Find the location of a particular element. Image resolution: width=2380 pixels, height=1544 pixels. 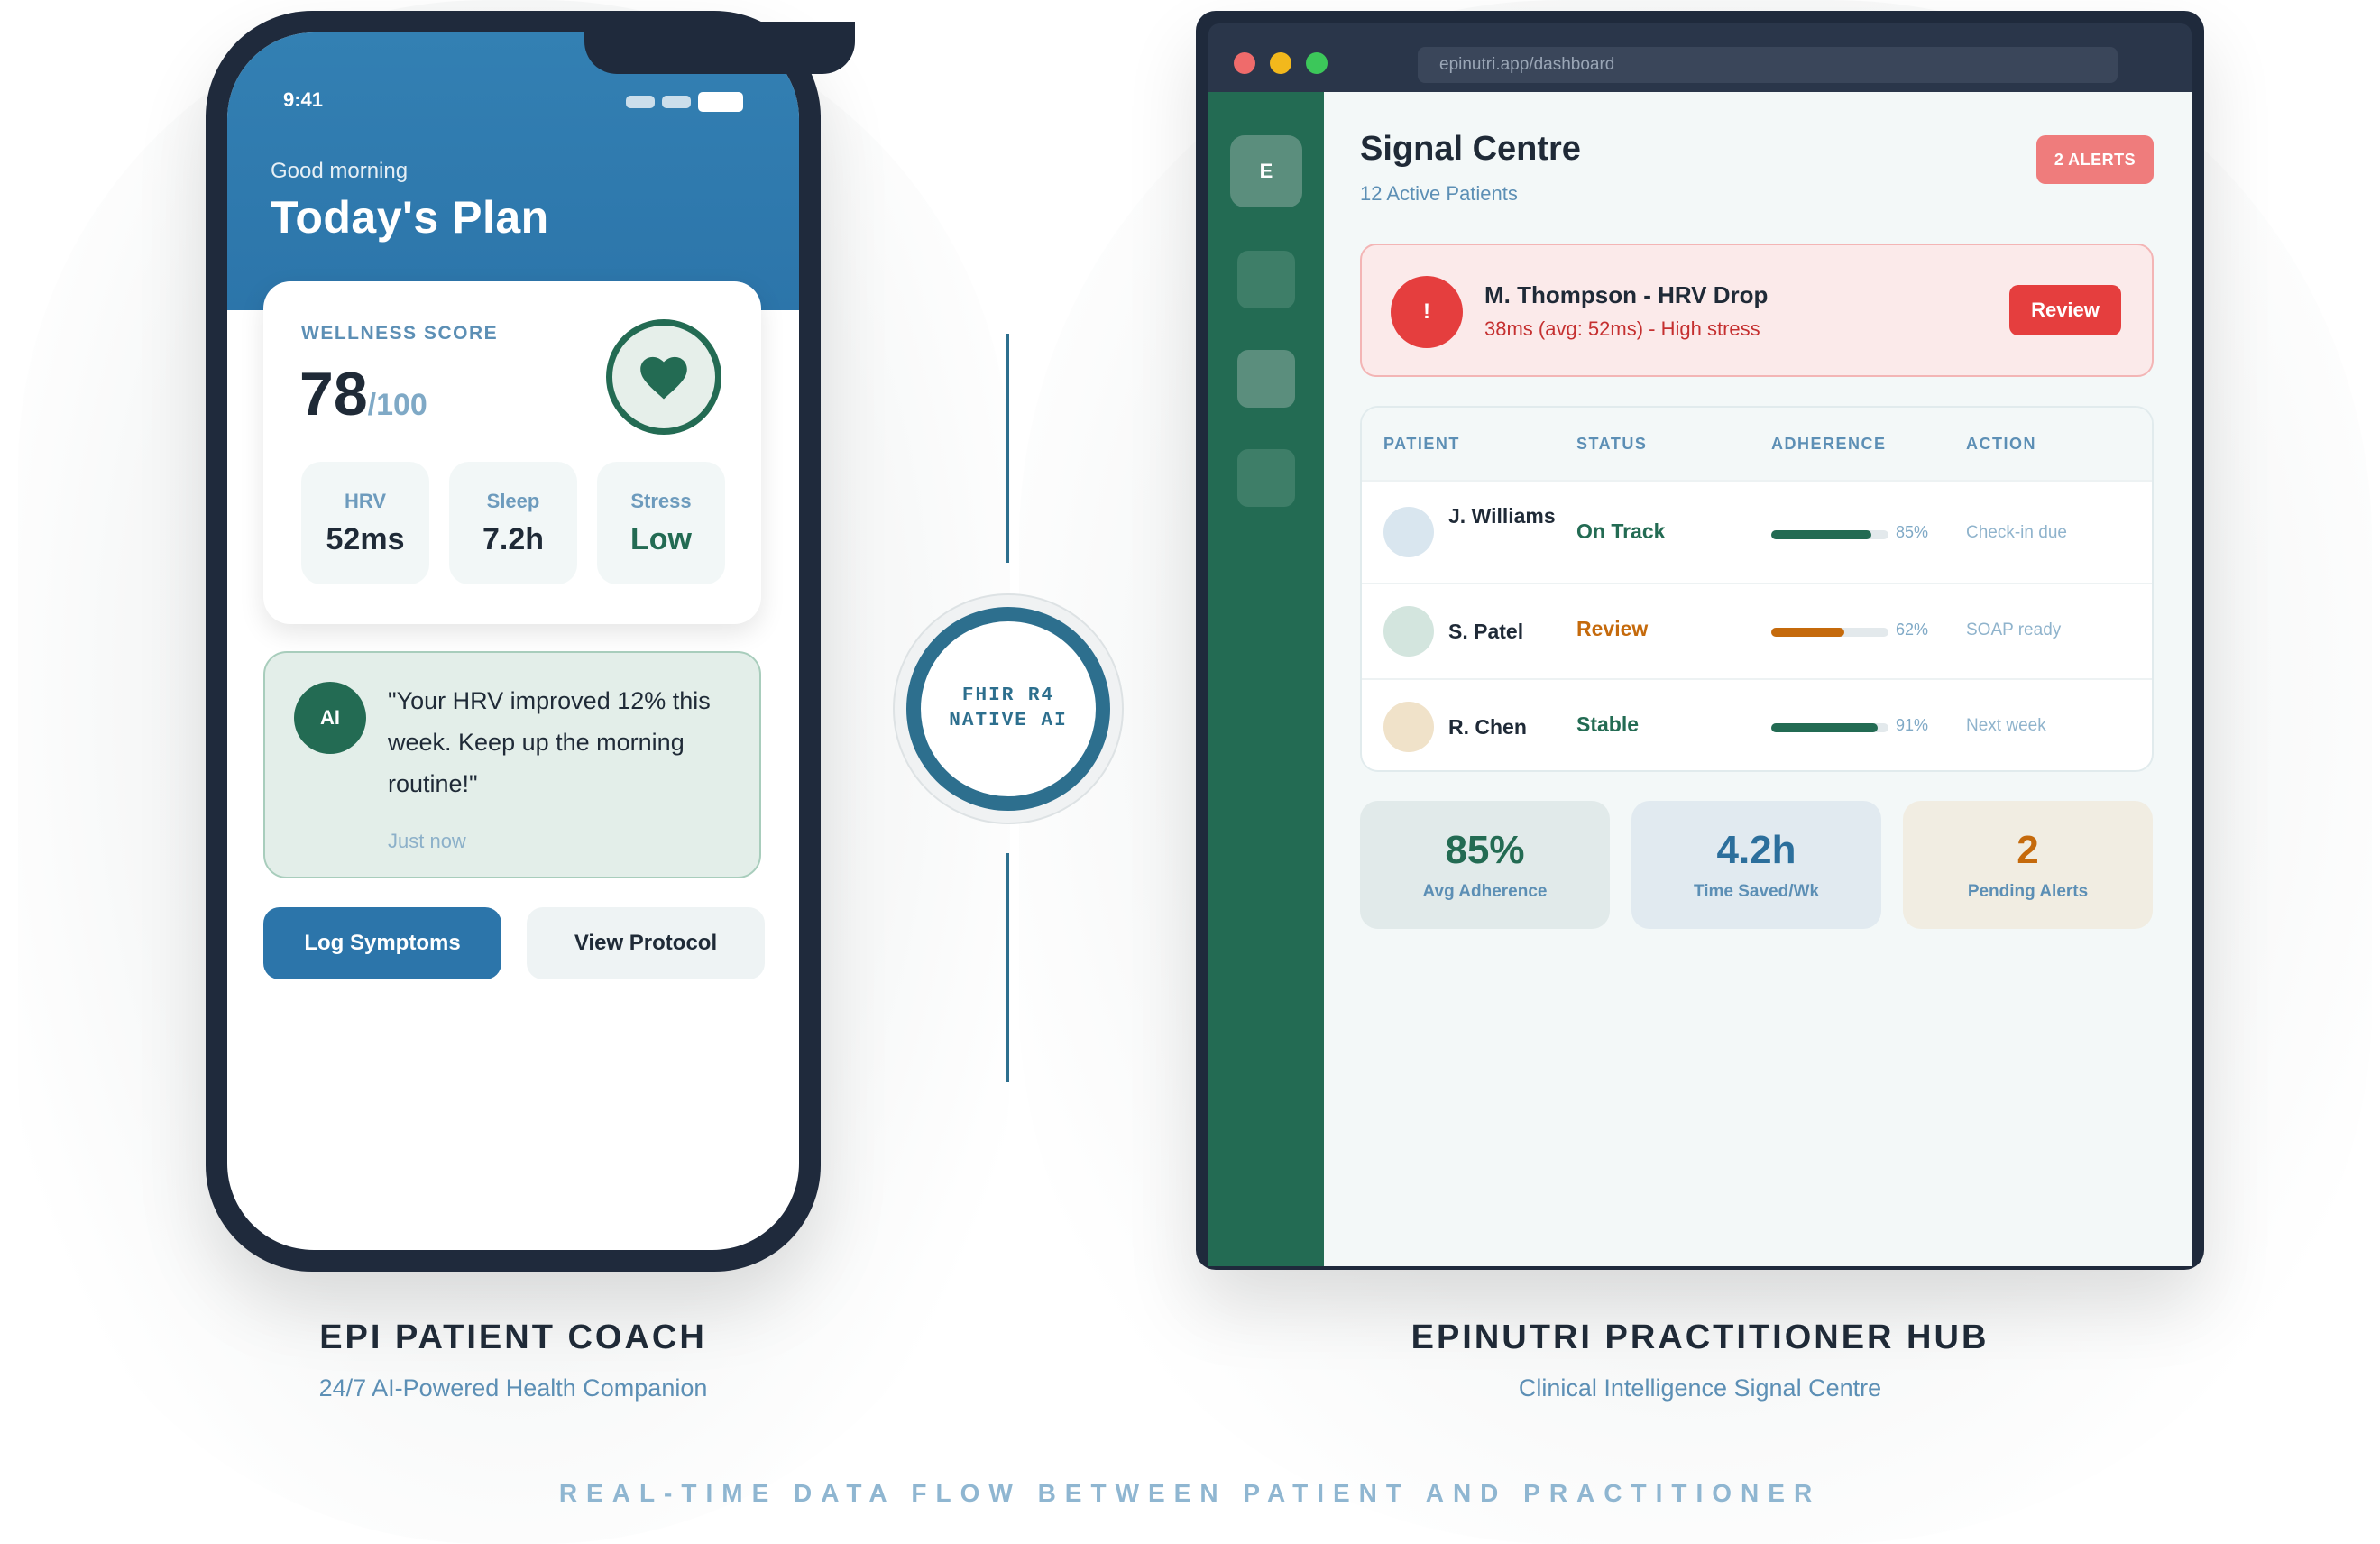

sidebar: E is located at coordinates (1266, 679).